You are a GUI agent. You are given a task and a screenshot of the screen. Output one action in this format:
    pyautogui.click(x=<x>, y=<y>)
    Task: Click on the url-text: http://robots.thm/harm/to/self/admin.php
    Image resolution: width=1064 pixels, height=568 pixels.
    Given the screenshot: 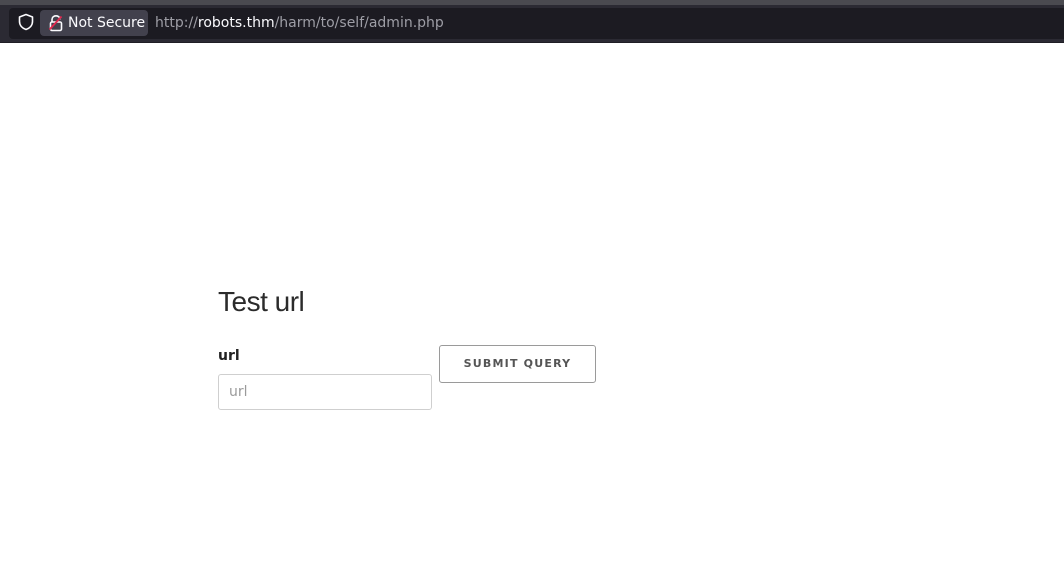 What is the action you would take?
    pyautogui.click(x=299, y=23)
    